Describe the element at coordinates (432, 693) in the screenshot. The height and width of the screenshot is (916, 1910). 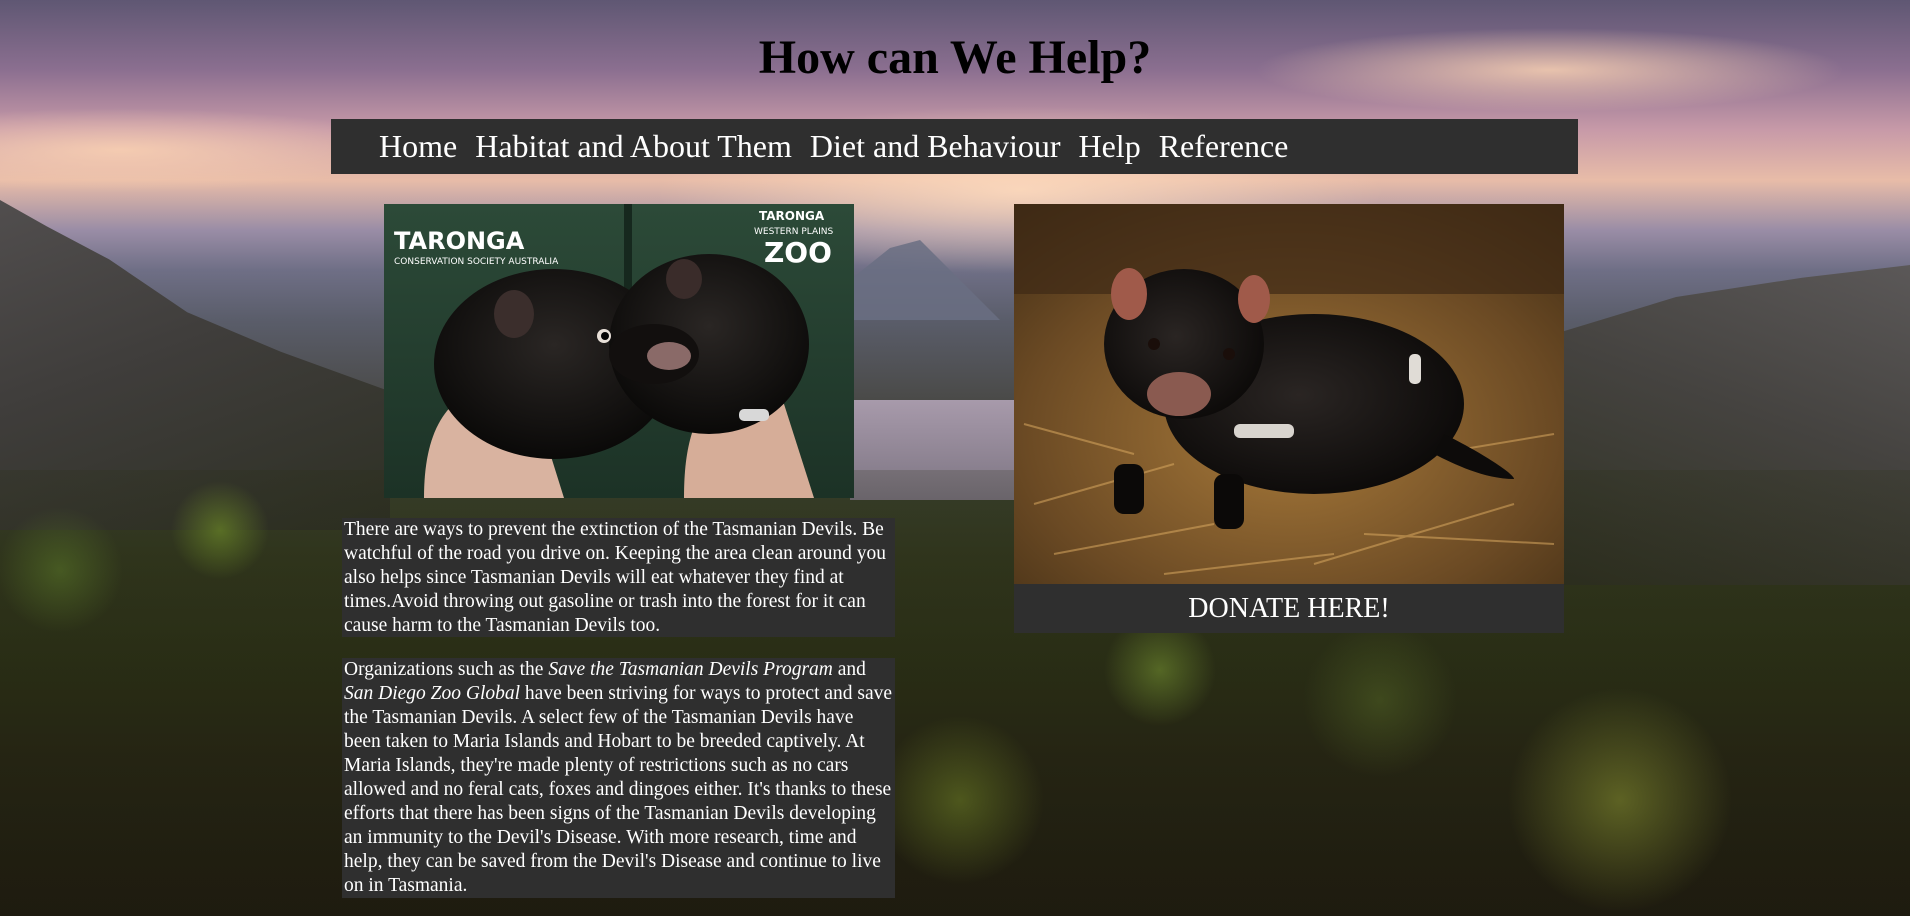
I see `org-zoo-name: San Diego Zoo Global` at that location.